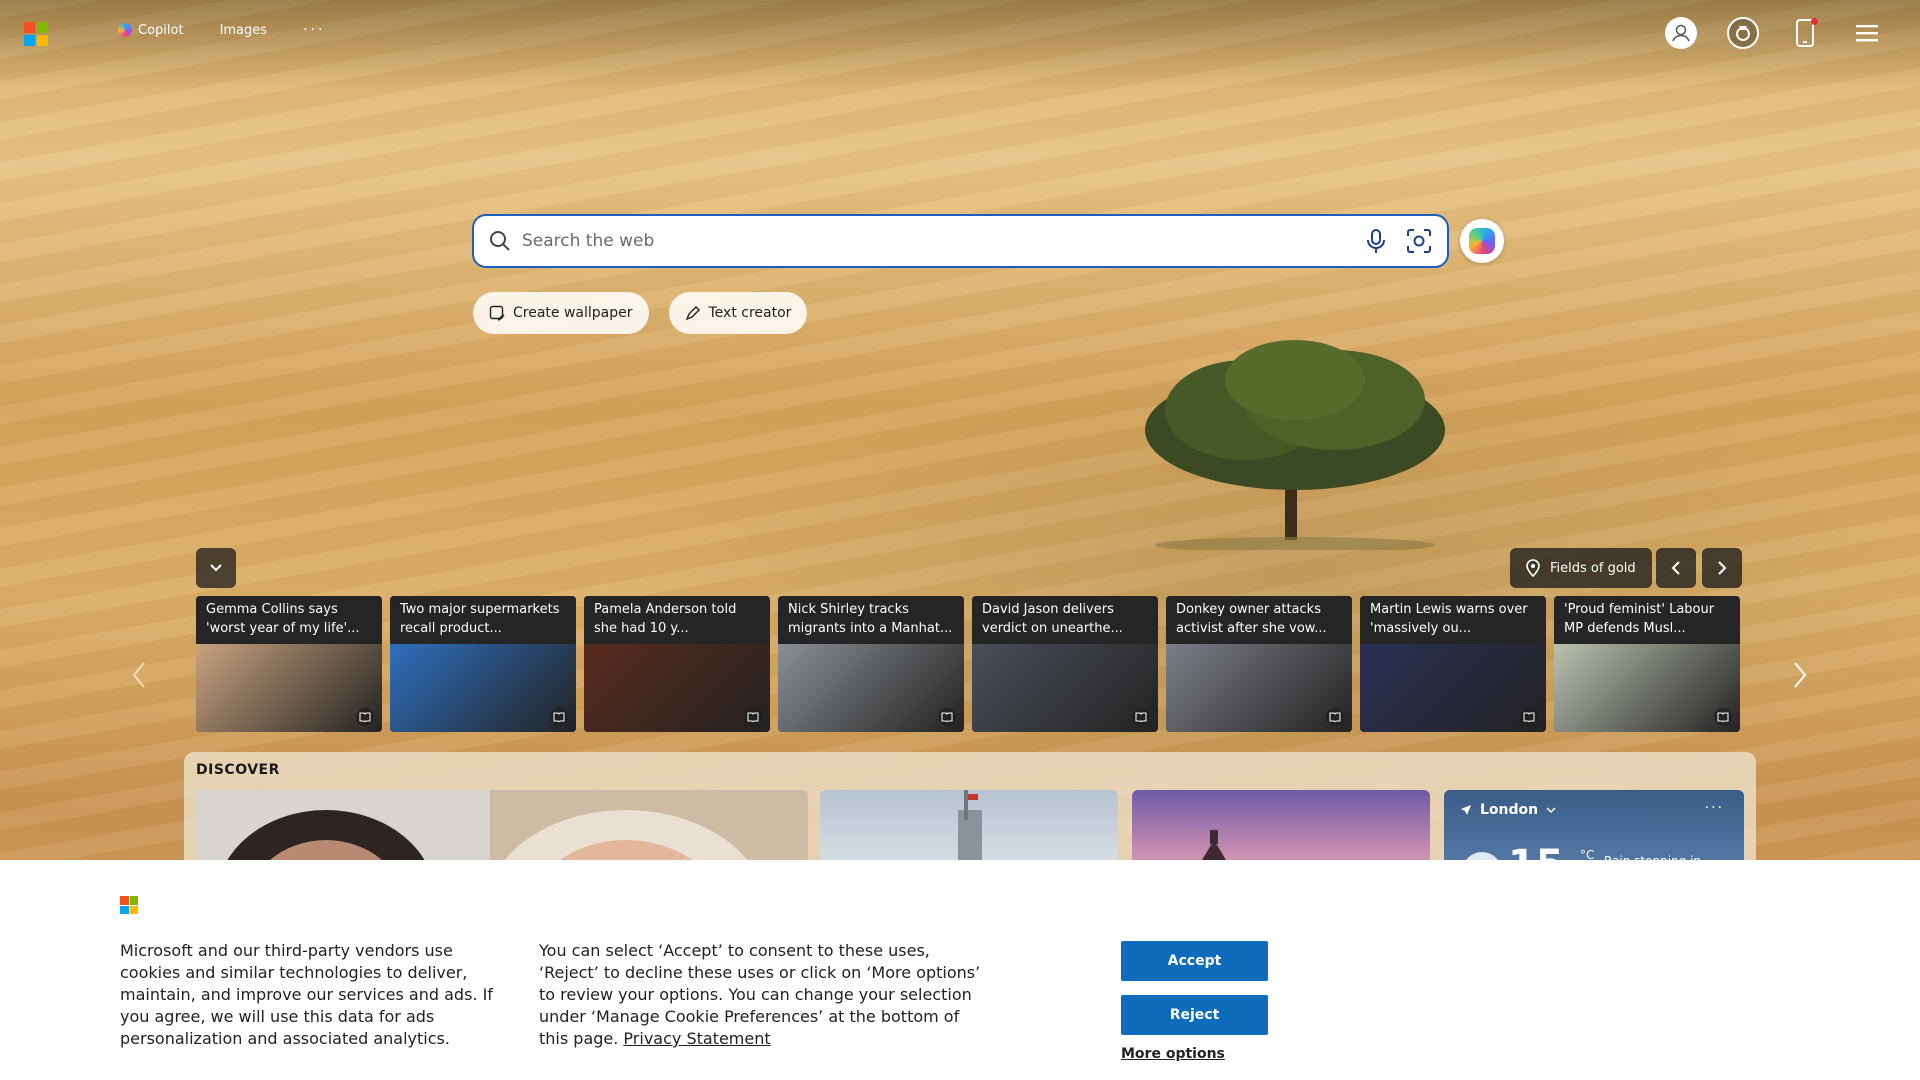  I want to click on nav-more: ···, so click(314, 30).